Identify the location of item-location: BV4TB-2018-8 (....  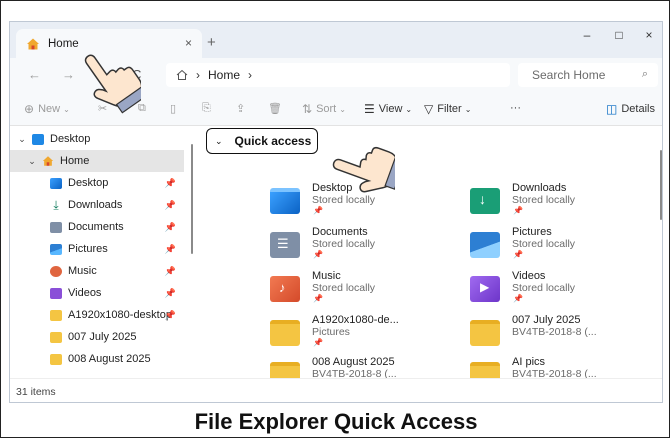
(554, 332).